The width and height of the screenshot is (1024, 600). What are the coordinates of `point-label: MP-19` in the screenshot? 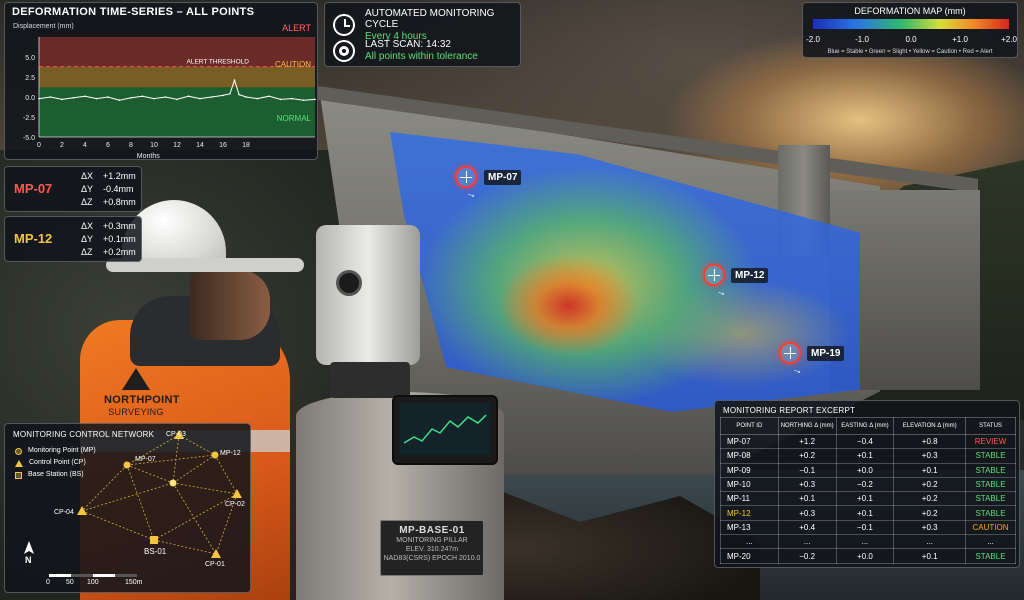 It's located at (826, 353).